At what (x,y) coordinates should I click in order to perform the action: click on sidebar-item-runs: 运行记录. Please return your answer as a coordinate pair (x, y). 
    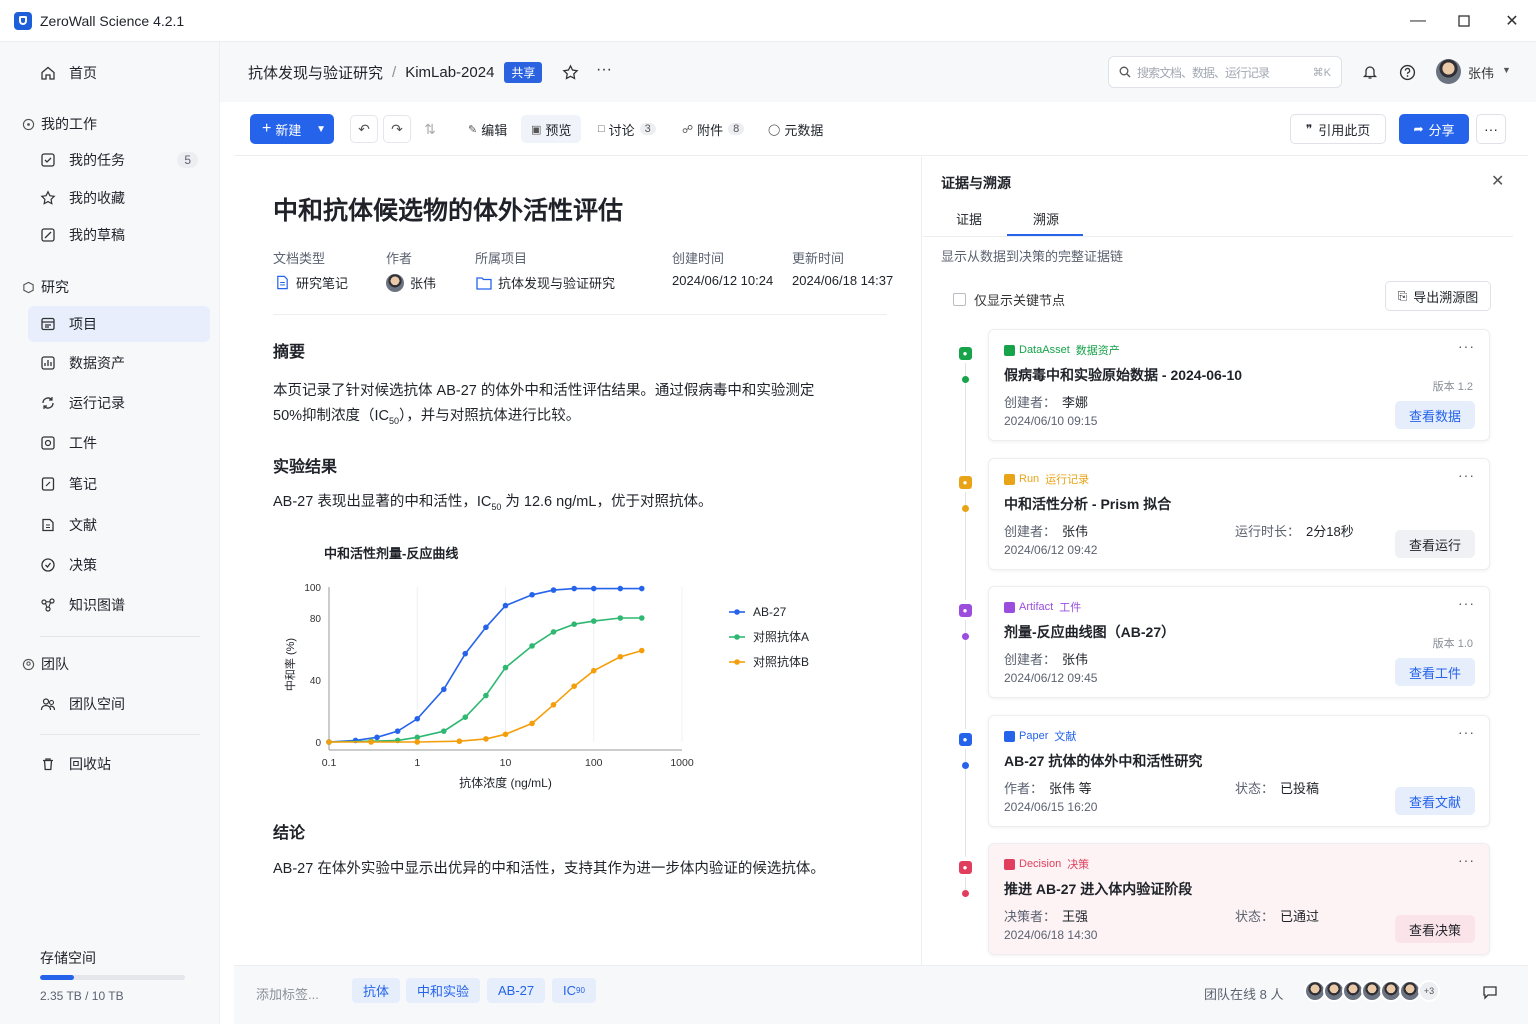
    Looking at the image, I should click on (119, 403).